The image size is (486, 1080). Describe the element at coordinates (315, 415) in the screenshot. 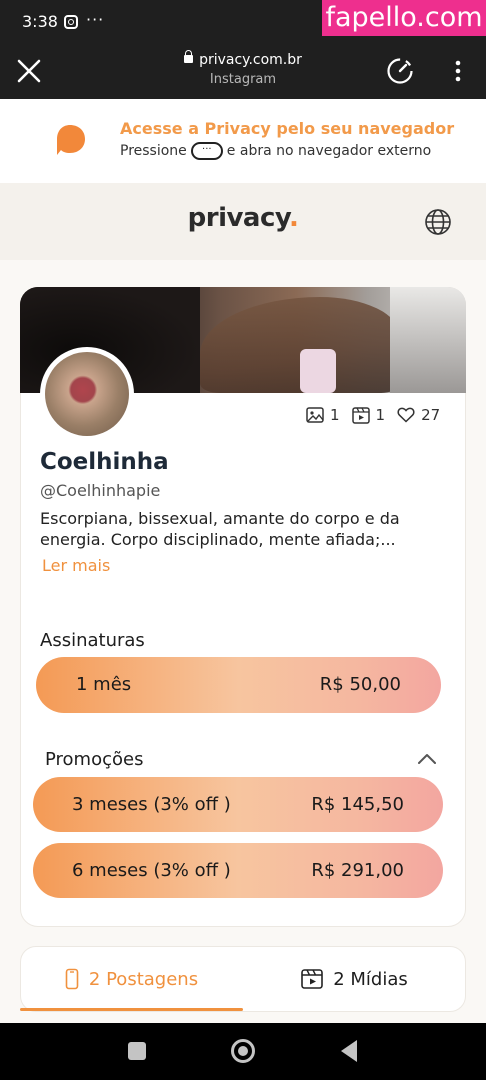

I see `image-icon` at that location.